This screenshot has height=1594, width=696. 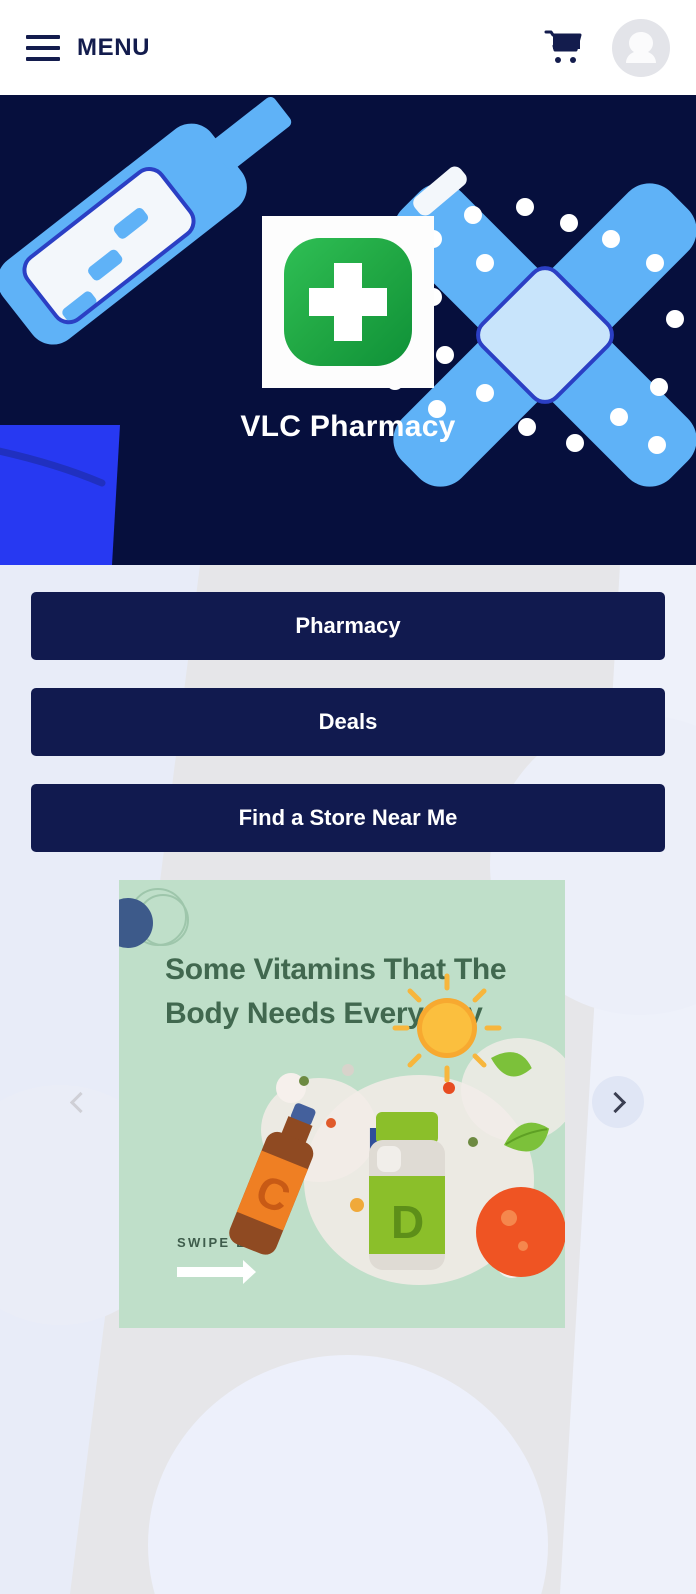 I want to click on carousel-next-button, so click(x=618, y=1102).